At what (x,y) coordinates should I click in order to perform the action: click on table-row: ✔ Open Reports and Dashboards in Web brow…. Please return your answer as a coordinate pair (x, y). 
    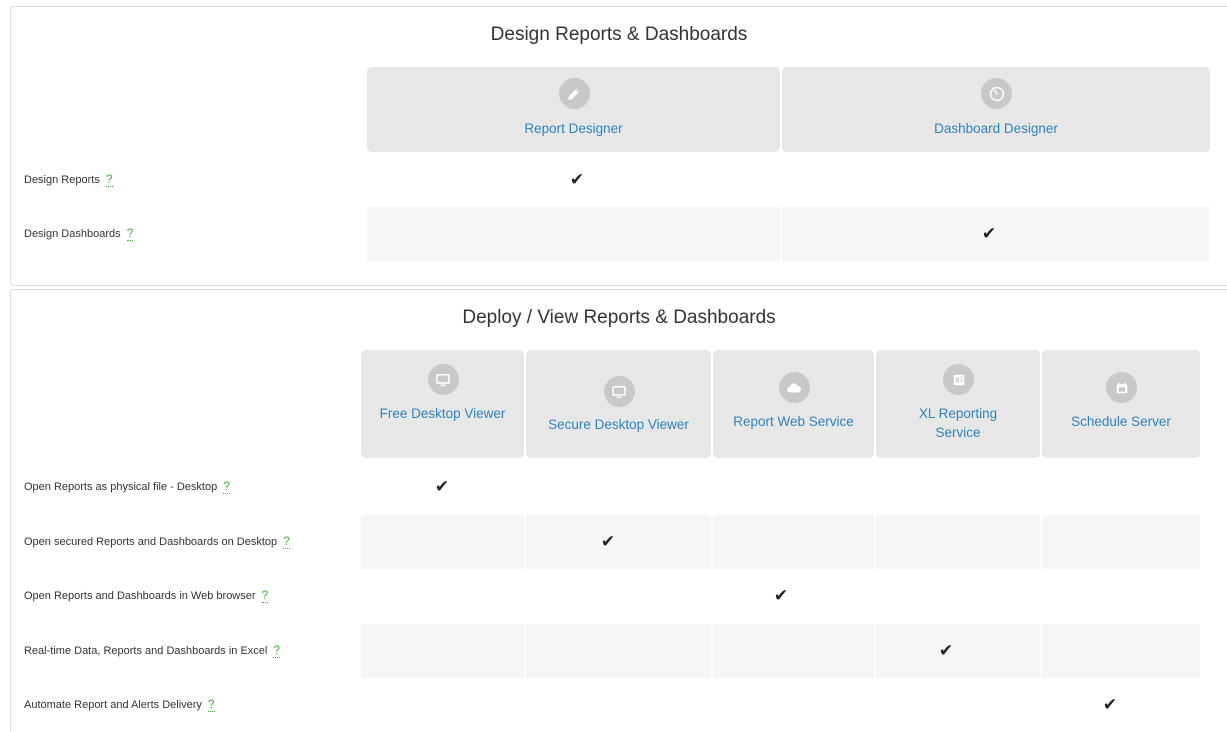
    Looking at the image, I should click on (606, 596).